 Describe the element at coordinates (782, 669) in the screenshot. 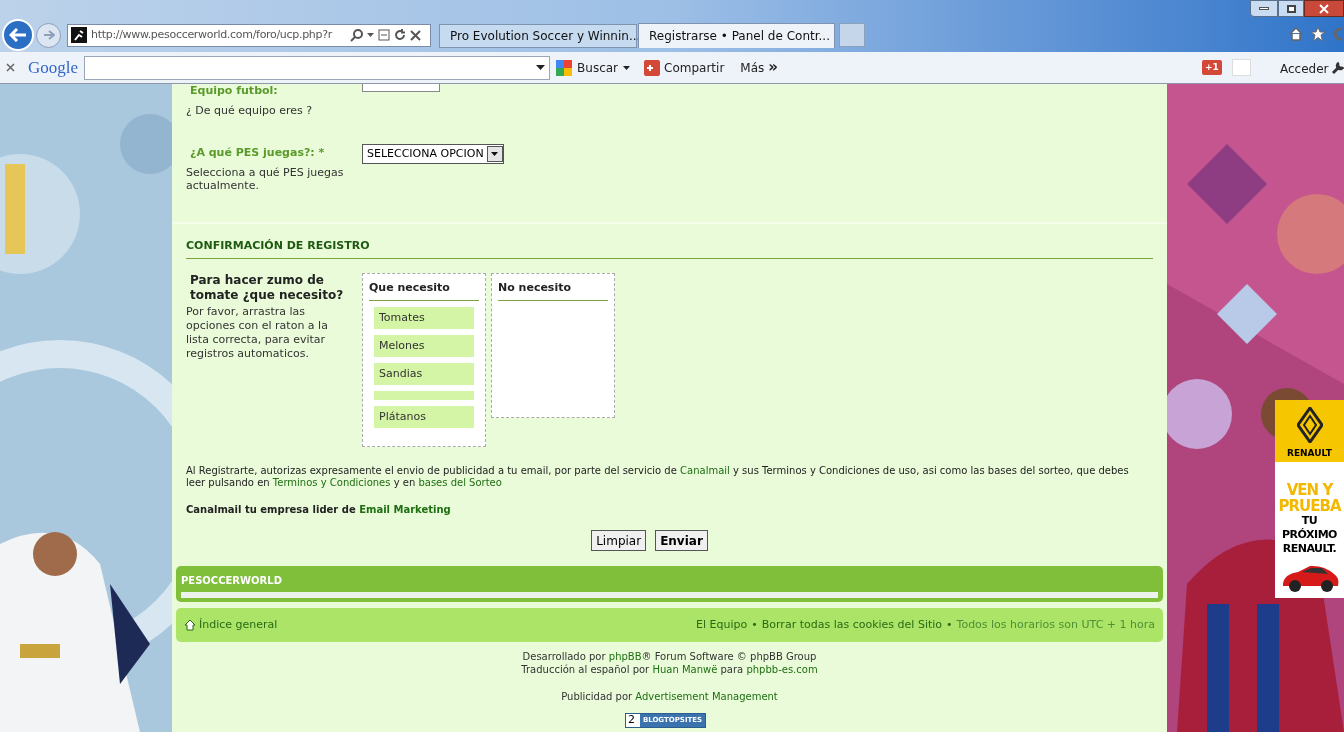

I see `link: phpbb-es.com` at that location.